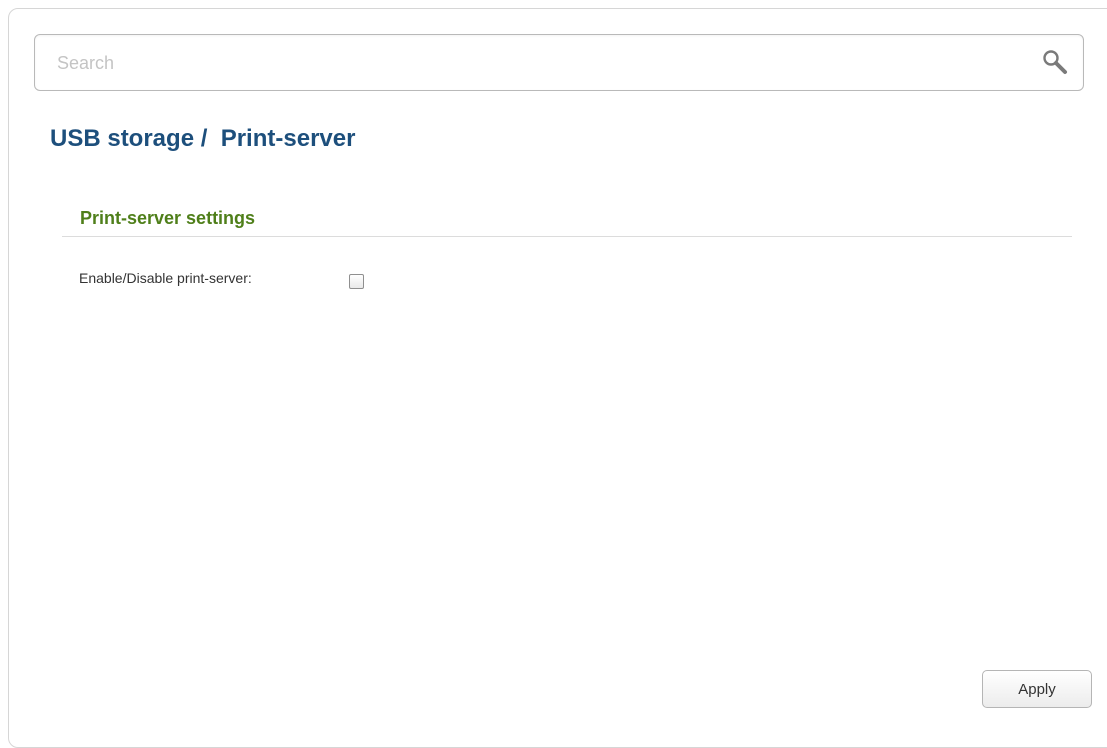  I want to click on section-divider, so click(567, 236).